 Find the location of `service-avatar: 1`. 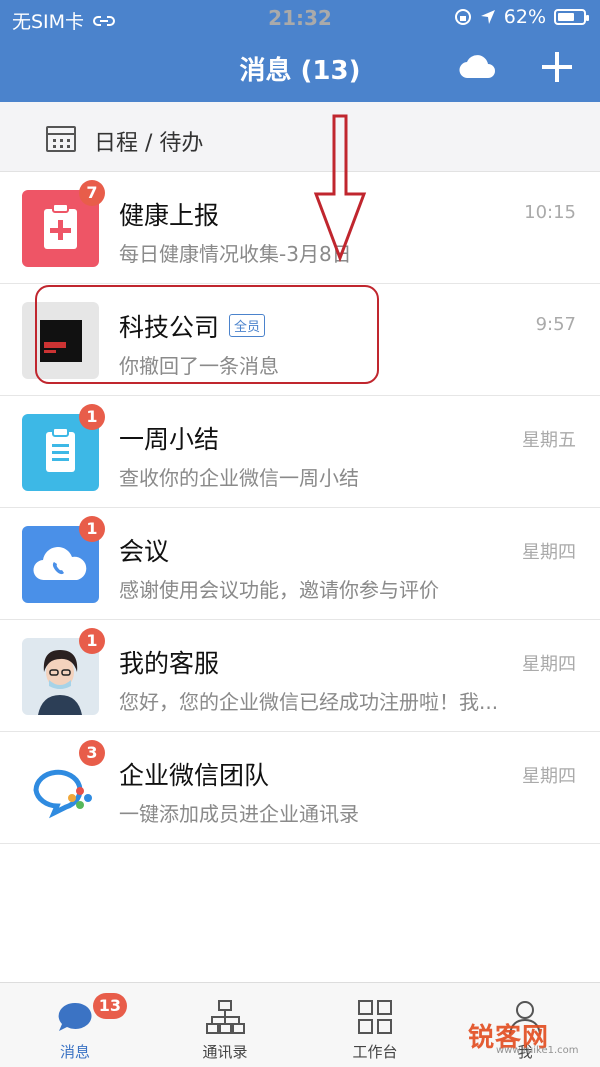

service-avatar: 1 is located at coordinates (63, 671).